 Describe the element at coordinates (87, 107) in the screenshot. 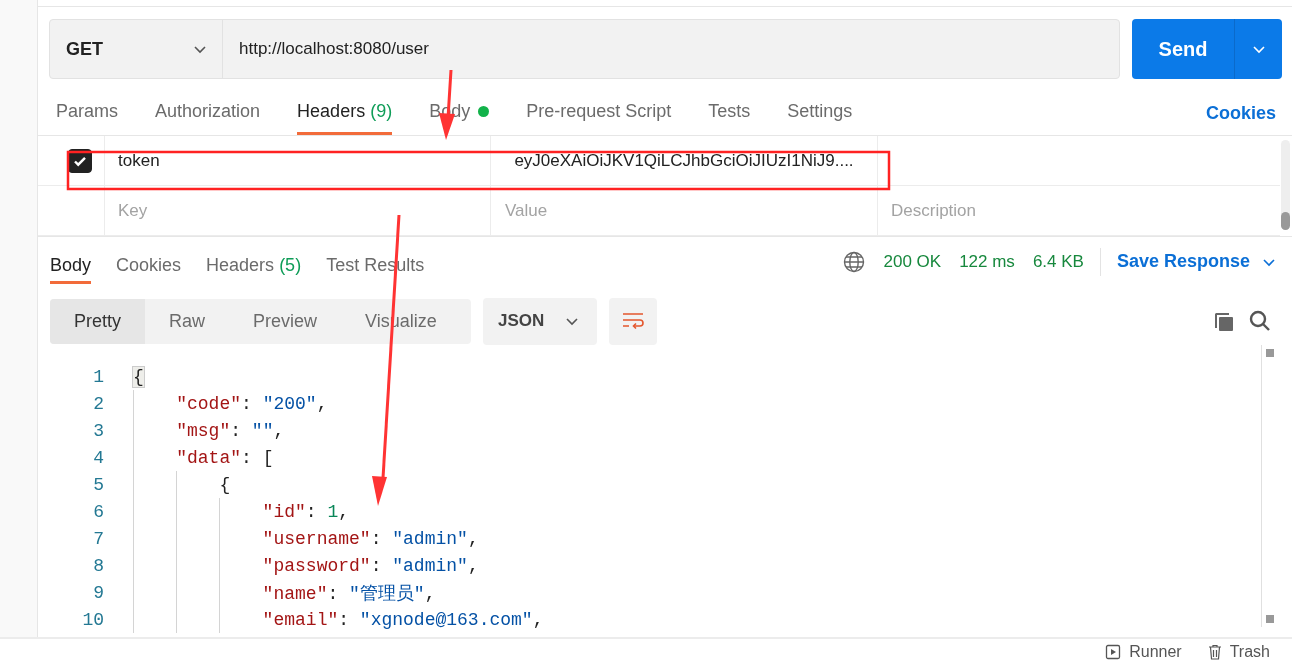

I see `request-tab: Params` at that location.